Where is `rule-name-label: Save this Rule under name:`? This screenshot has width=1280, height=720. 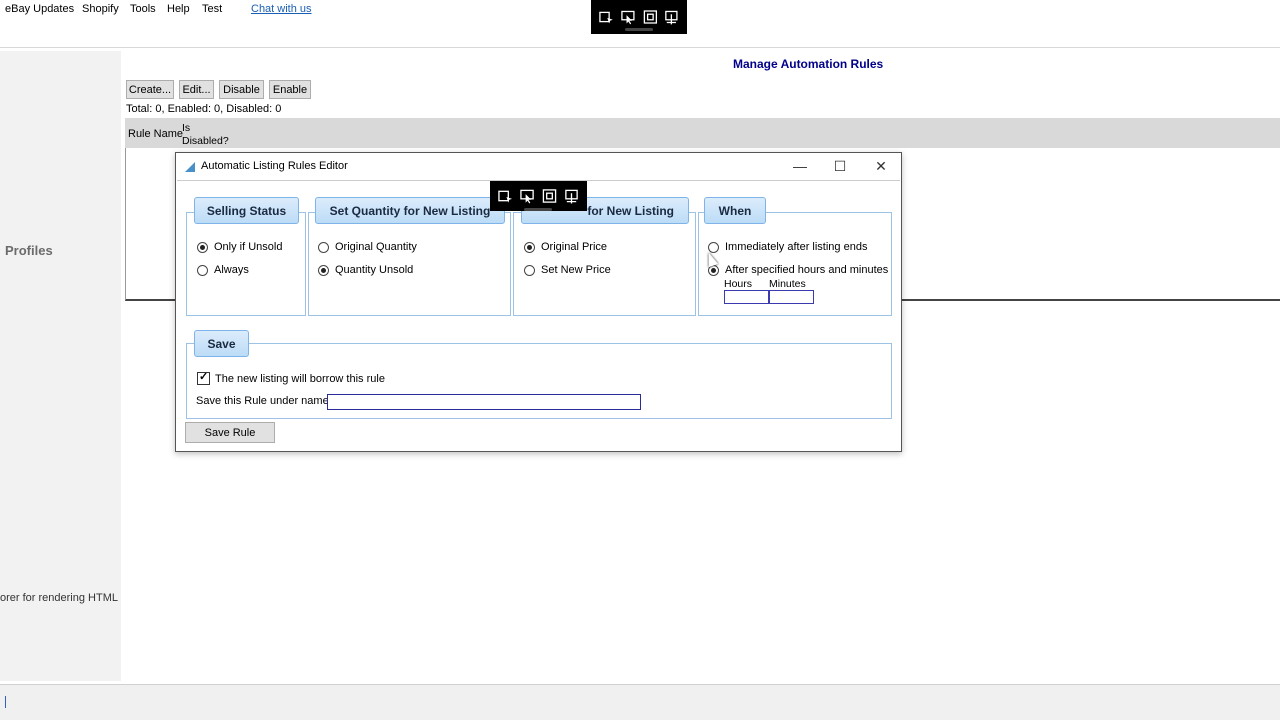 rule-name-label: Save this Rule under name: is located at coordinates (264, 401).